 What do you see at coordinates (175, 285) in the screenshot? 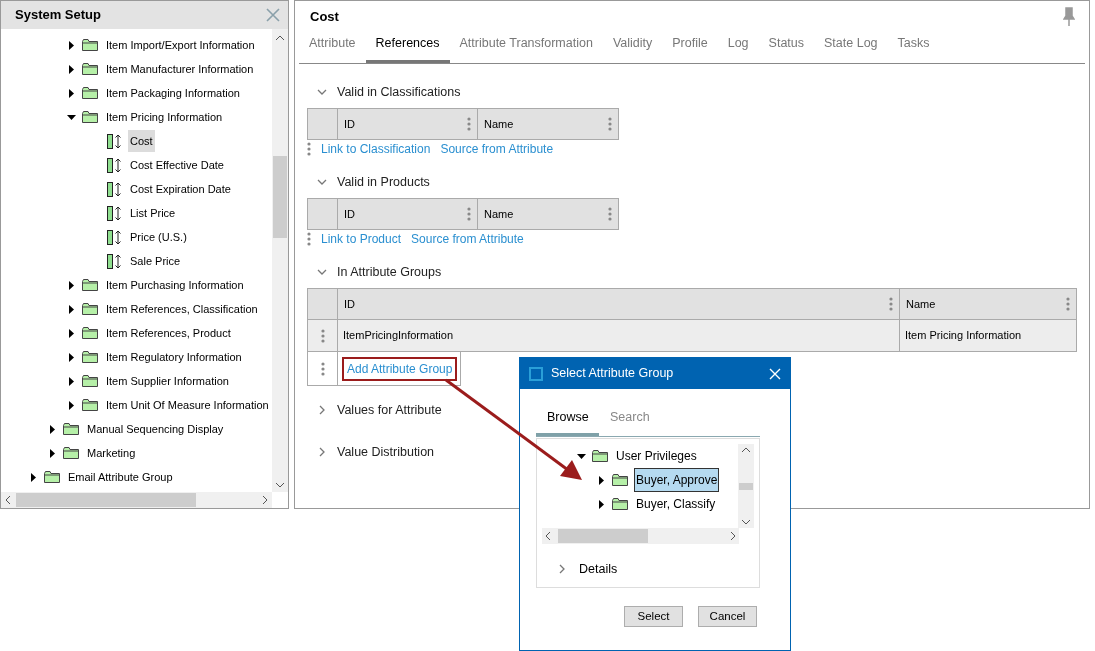
I see `tree-item: Item Purchasing Information` at bounding box center [175, 285].